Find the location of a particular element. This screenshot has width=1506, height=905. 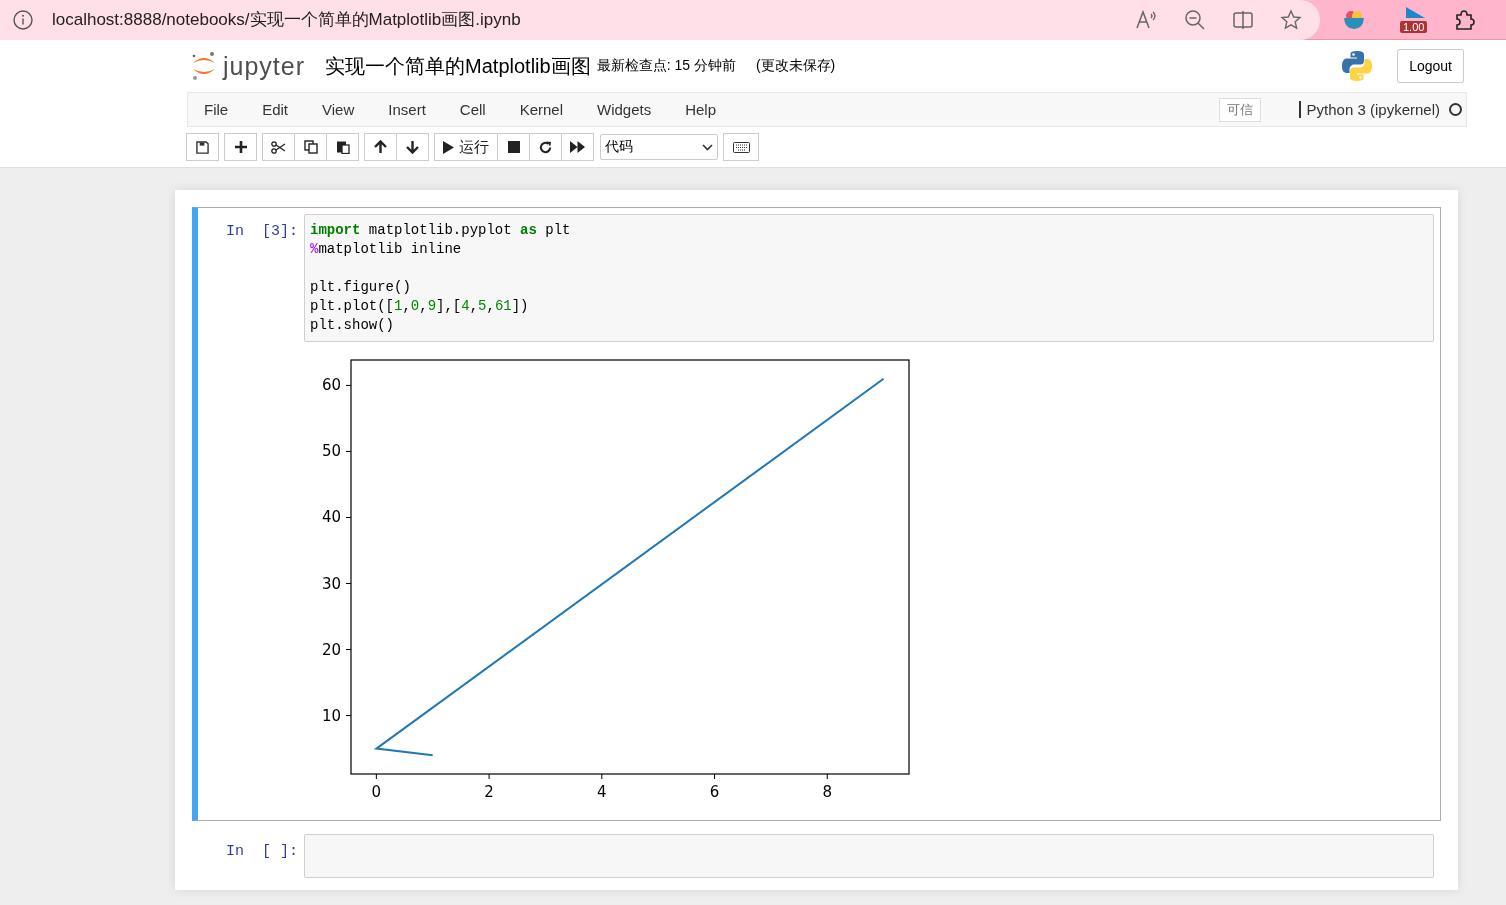

run-button: 运行 is located at coordinates (466, 147).